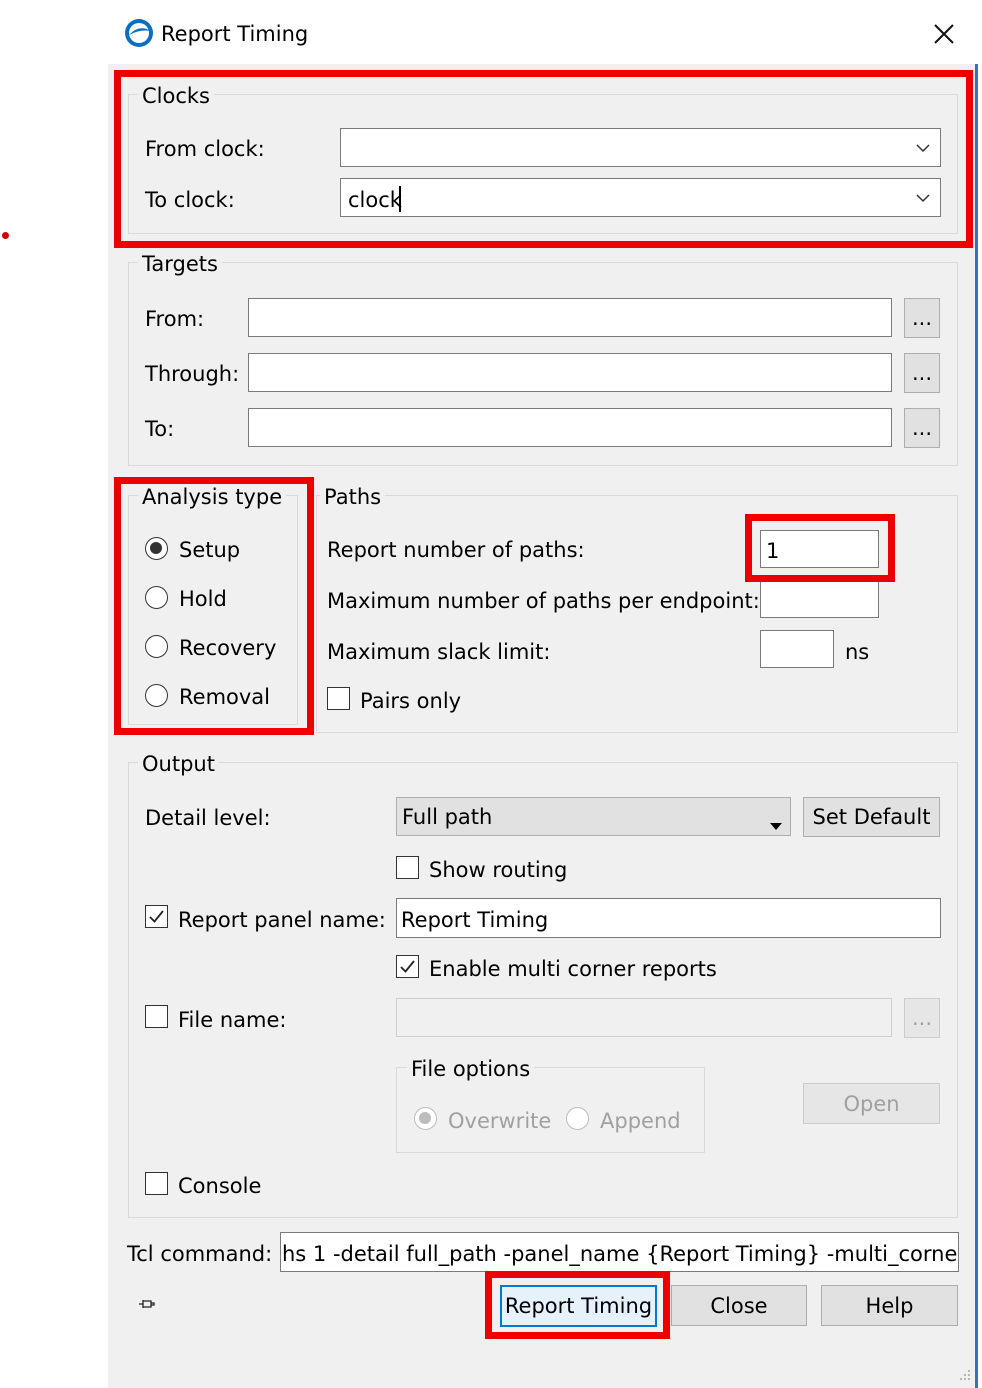 The width and height of the screenshot is (982, 1388). I want to click on from-clock-combo, so click(640, 147).